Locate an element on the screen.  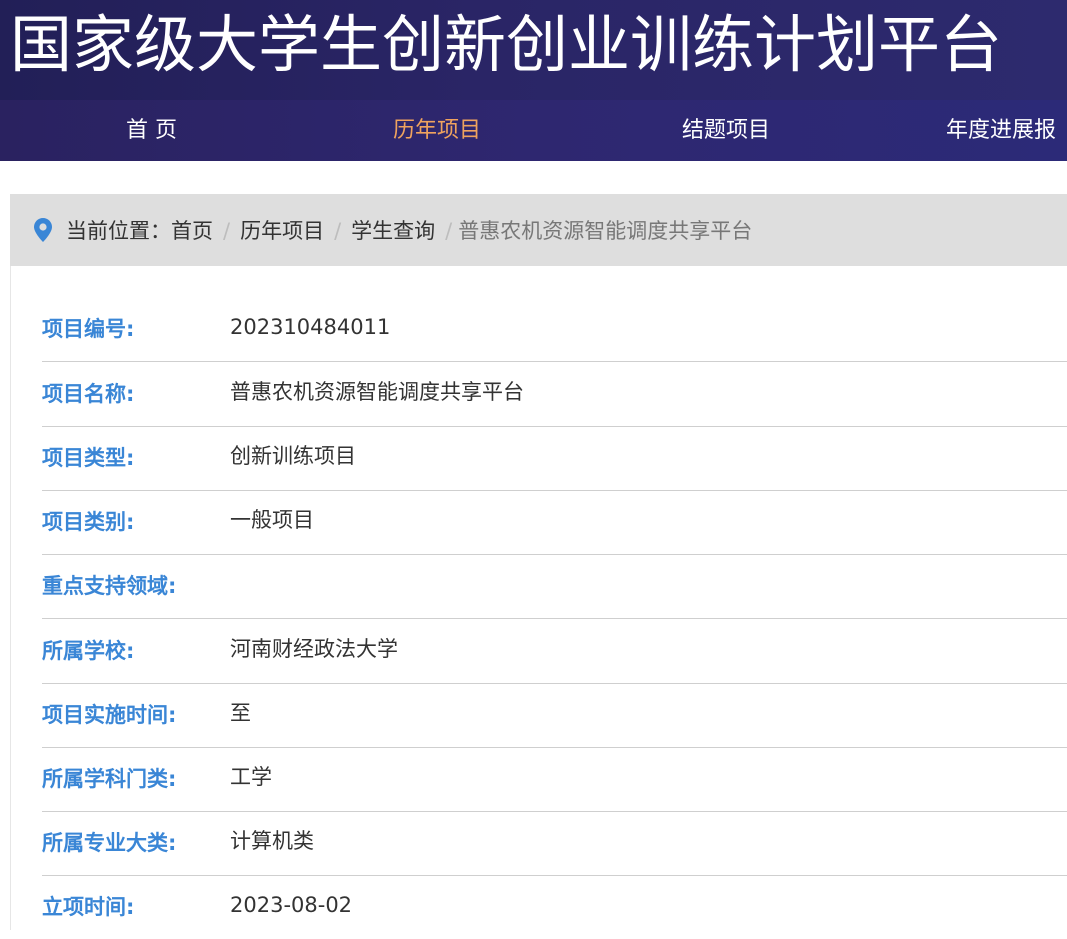
detail-row-key-support-area: 重点支持领域: is located at coordinates (554, 586).